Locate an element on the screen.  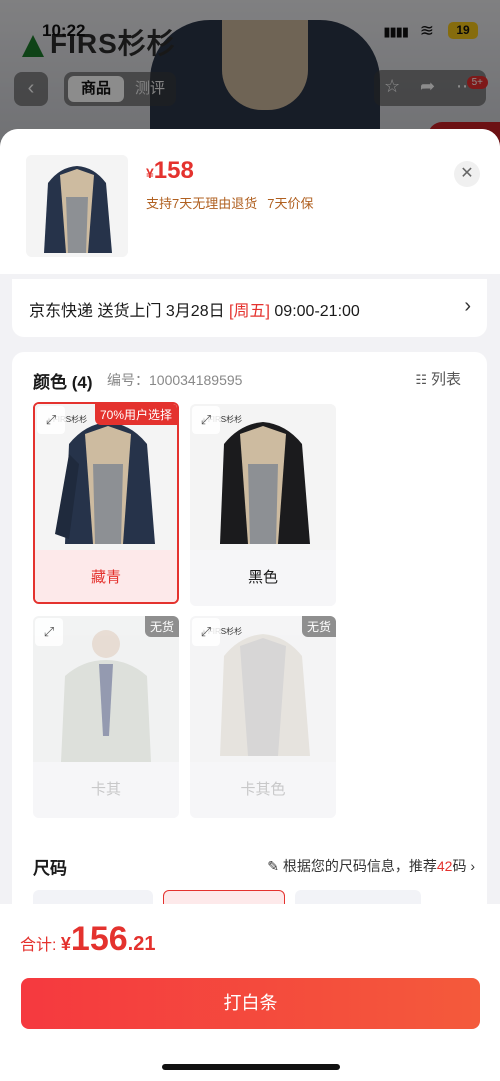
popular-tag: 70%用户选择 is located at coordinates (135, 414).